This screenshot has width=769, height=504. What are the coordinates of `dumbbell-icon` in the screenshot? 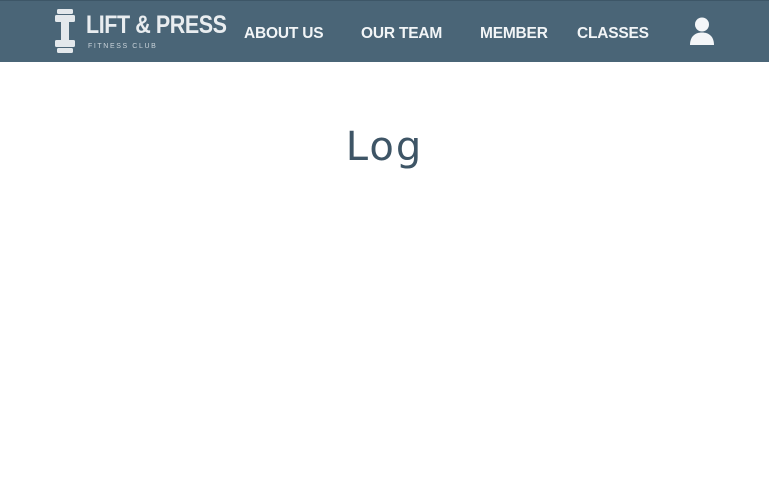 It's located at (65, 31).